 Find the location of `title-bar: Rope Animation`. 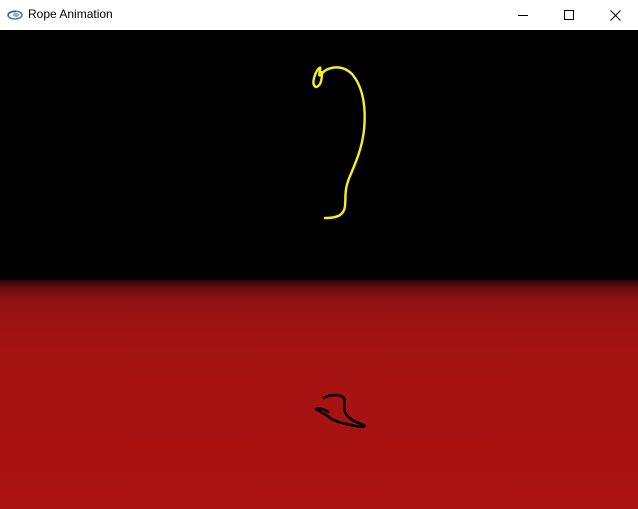

title-bar: Rope Animation is located at coordinates (319, 15).